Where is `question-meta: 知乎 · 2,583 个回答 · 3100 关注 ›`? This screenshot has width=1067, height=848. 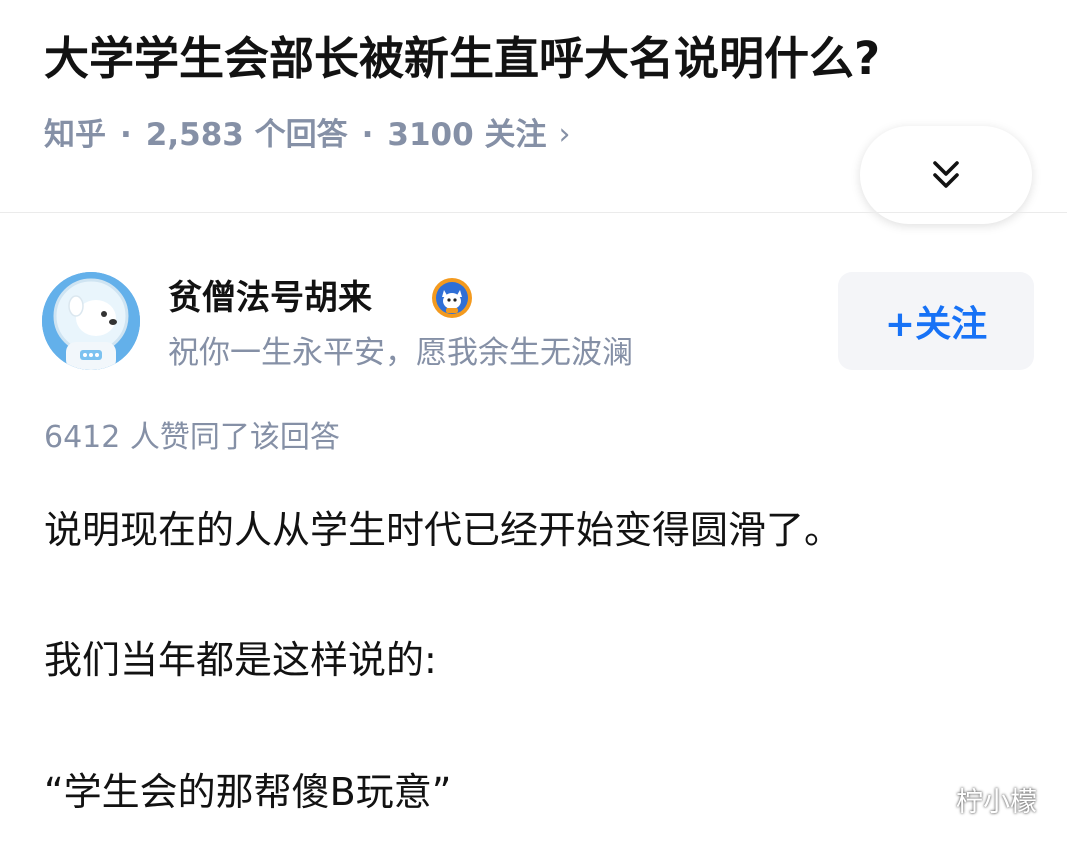
question-meta: 知乎 · 2,583 个回答 · 3100 关注 › is located at coordinates (307, 135).